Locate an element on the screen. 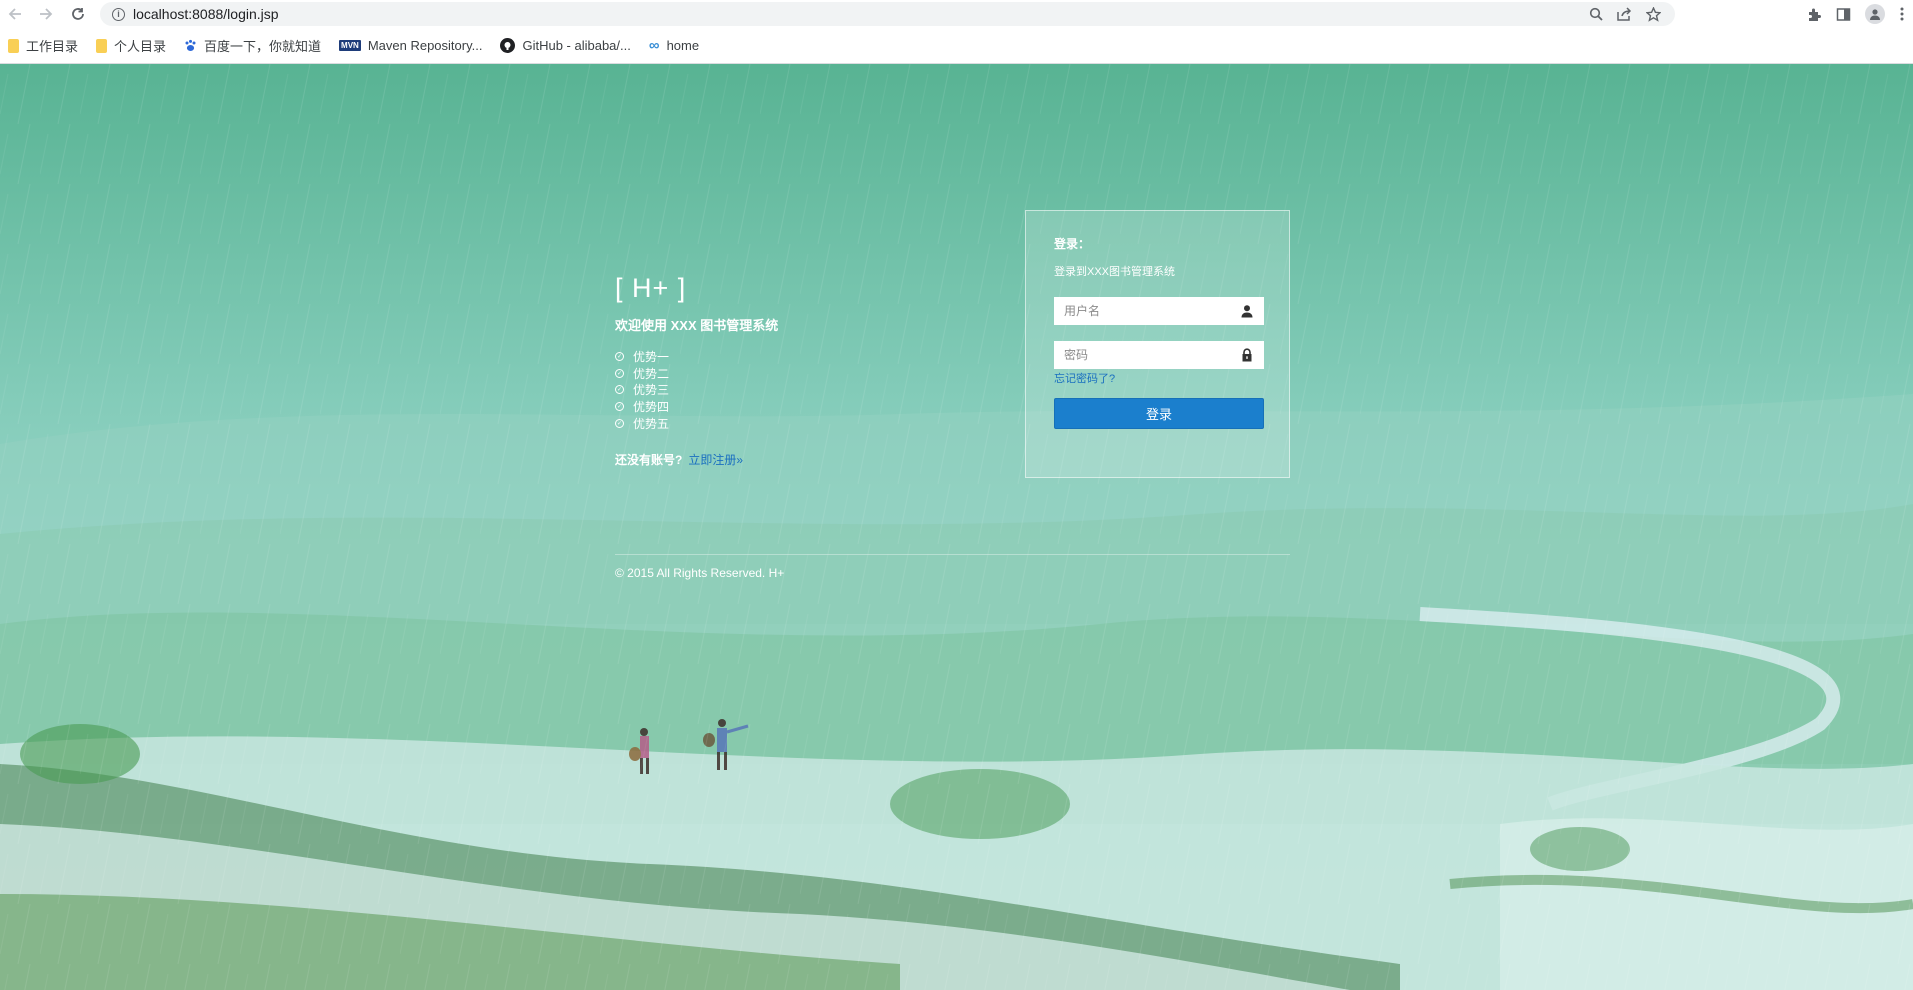 The image size is (1913, 990). menu-kebab-icon is located at coordinates (1902, 14).